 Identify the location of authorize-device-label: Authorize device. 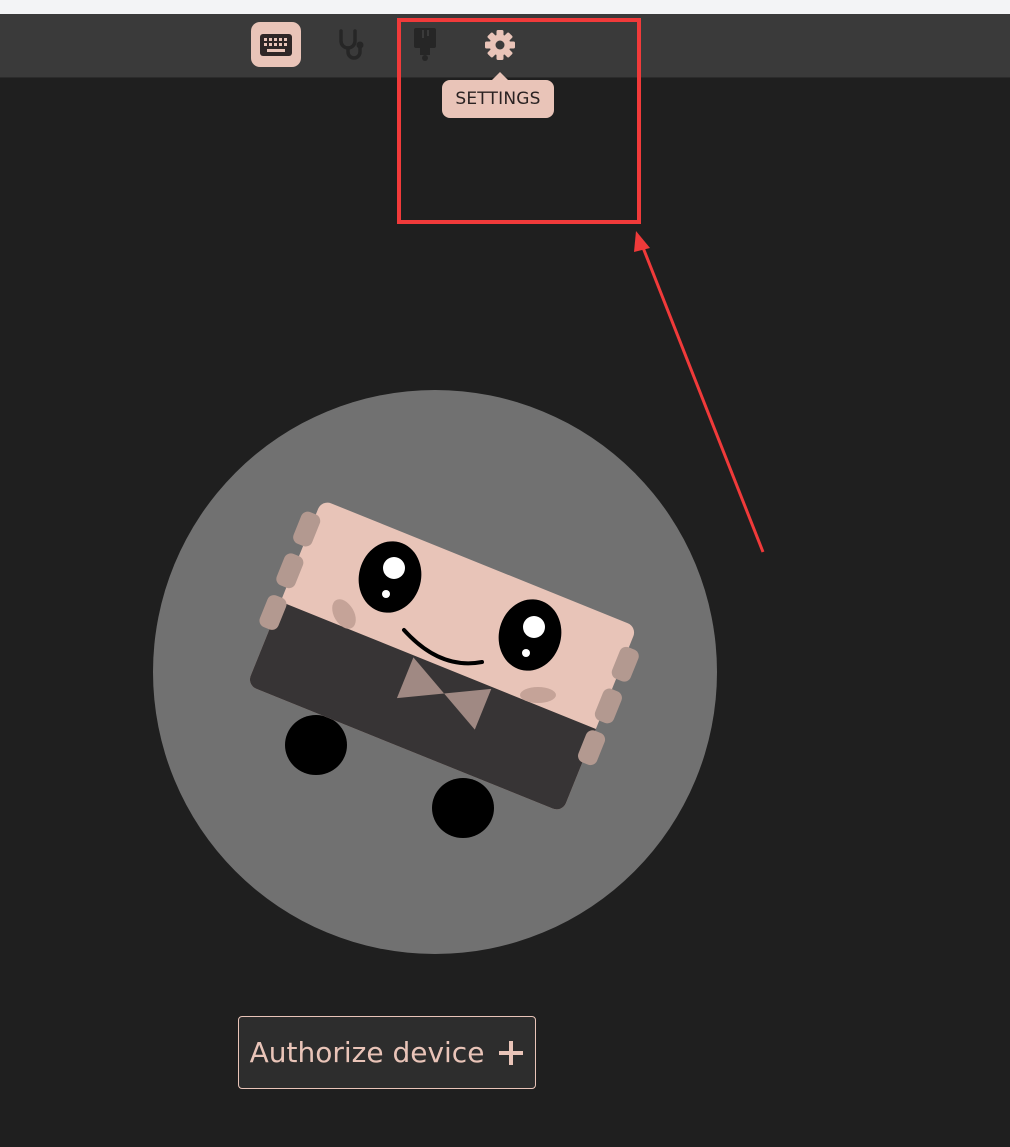
(367, 1052).